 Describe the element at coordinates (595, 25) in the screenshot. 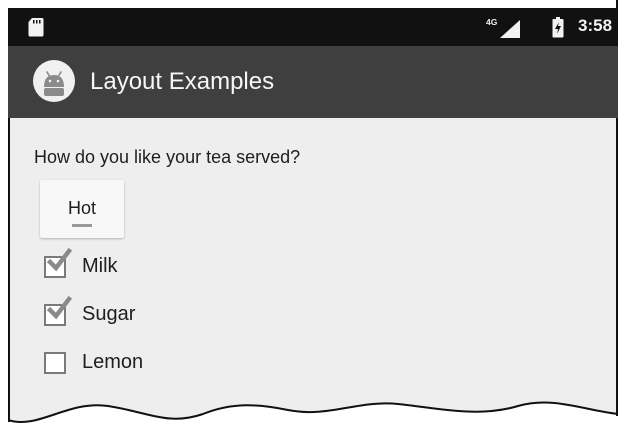

I see `status-time: 3:58` at that location.